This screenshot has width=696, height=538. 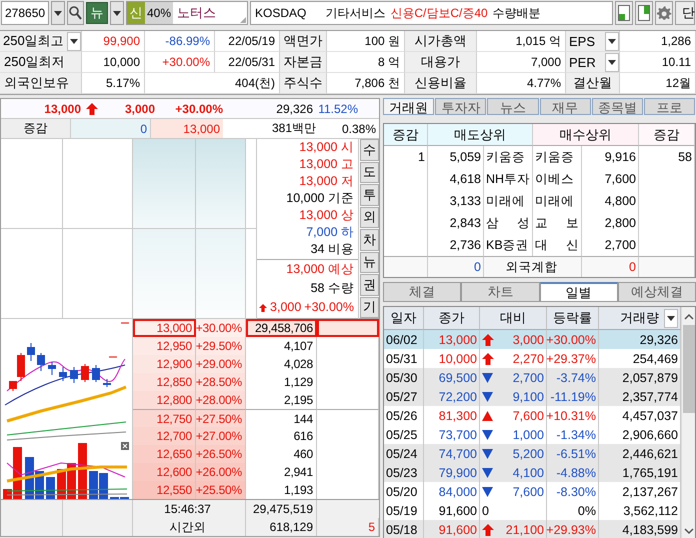 What do you see at coordinates (404, 415) in the screenshot?
I see `date-cell: 05/26` at bounding box center [404, 415].